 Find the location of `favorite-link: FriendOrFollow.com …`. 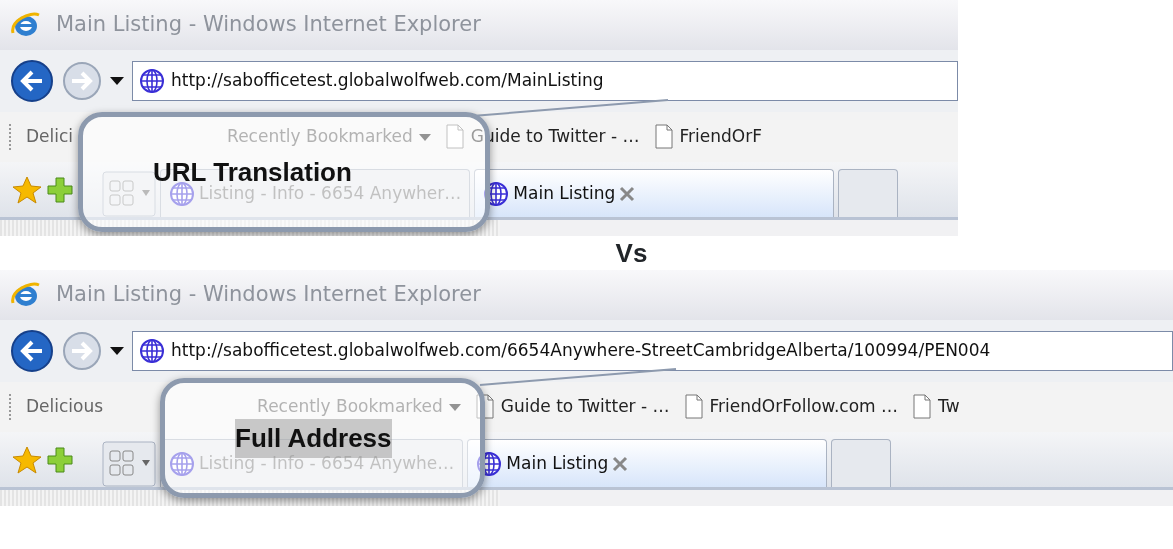

favorite-link: FriendOrFollow.com … is located at coordinates (791, 407).